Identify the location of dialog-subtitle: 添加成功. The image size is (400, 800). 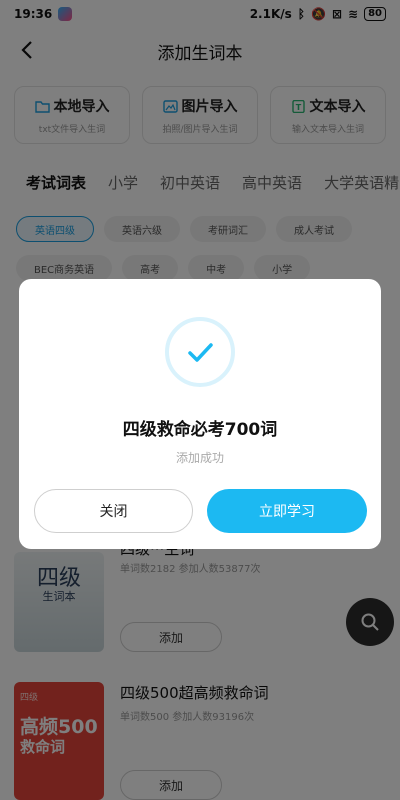
(199, 458).